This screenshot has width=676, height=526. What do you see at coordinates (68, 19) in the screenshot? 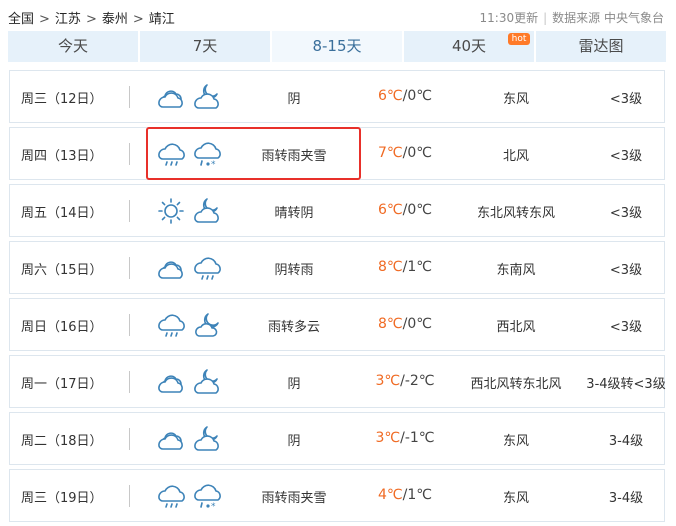
I see `breadcrumb-province: 江苏` at bounding box center [68, 19].